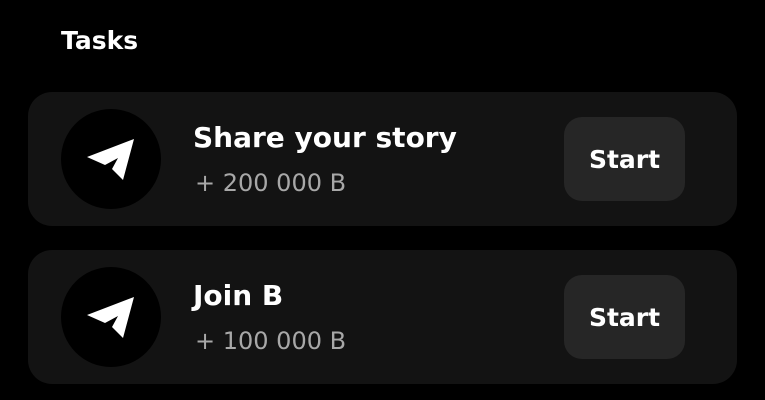  Describe the element at coordinates (271, 183) in the screenshot. I see `task-reward: + 200 000 B` at that location.